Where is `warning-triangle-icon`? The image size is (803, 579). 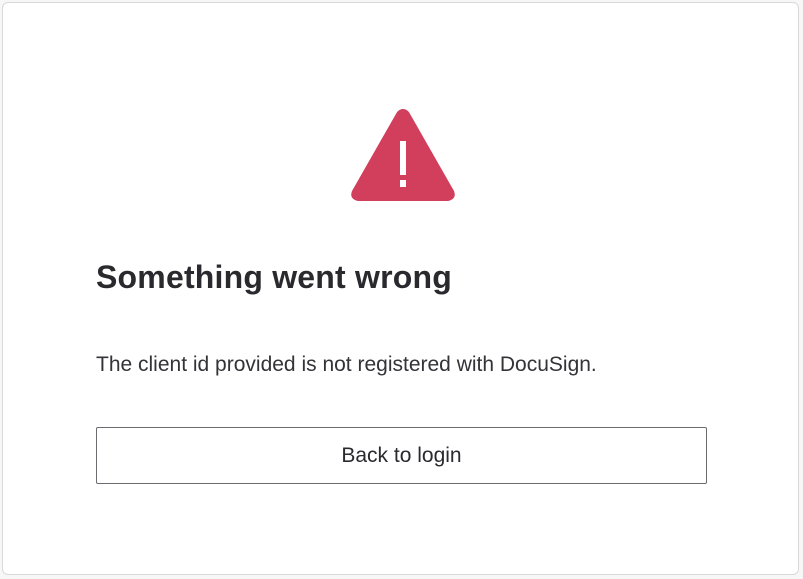 warning-triangle-icon is located at coordinates (403, 155).